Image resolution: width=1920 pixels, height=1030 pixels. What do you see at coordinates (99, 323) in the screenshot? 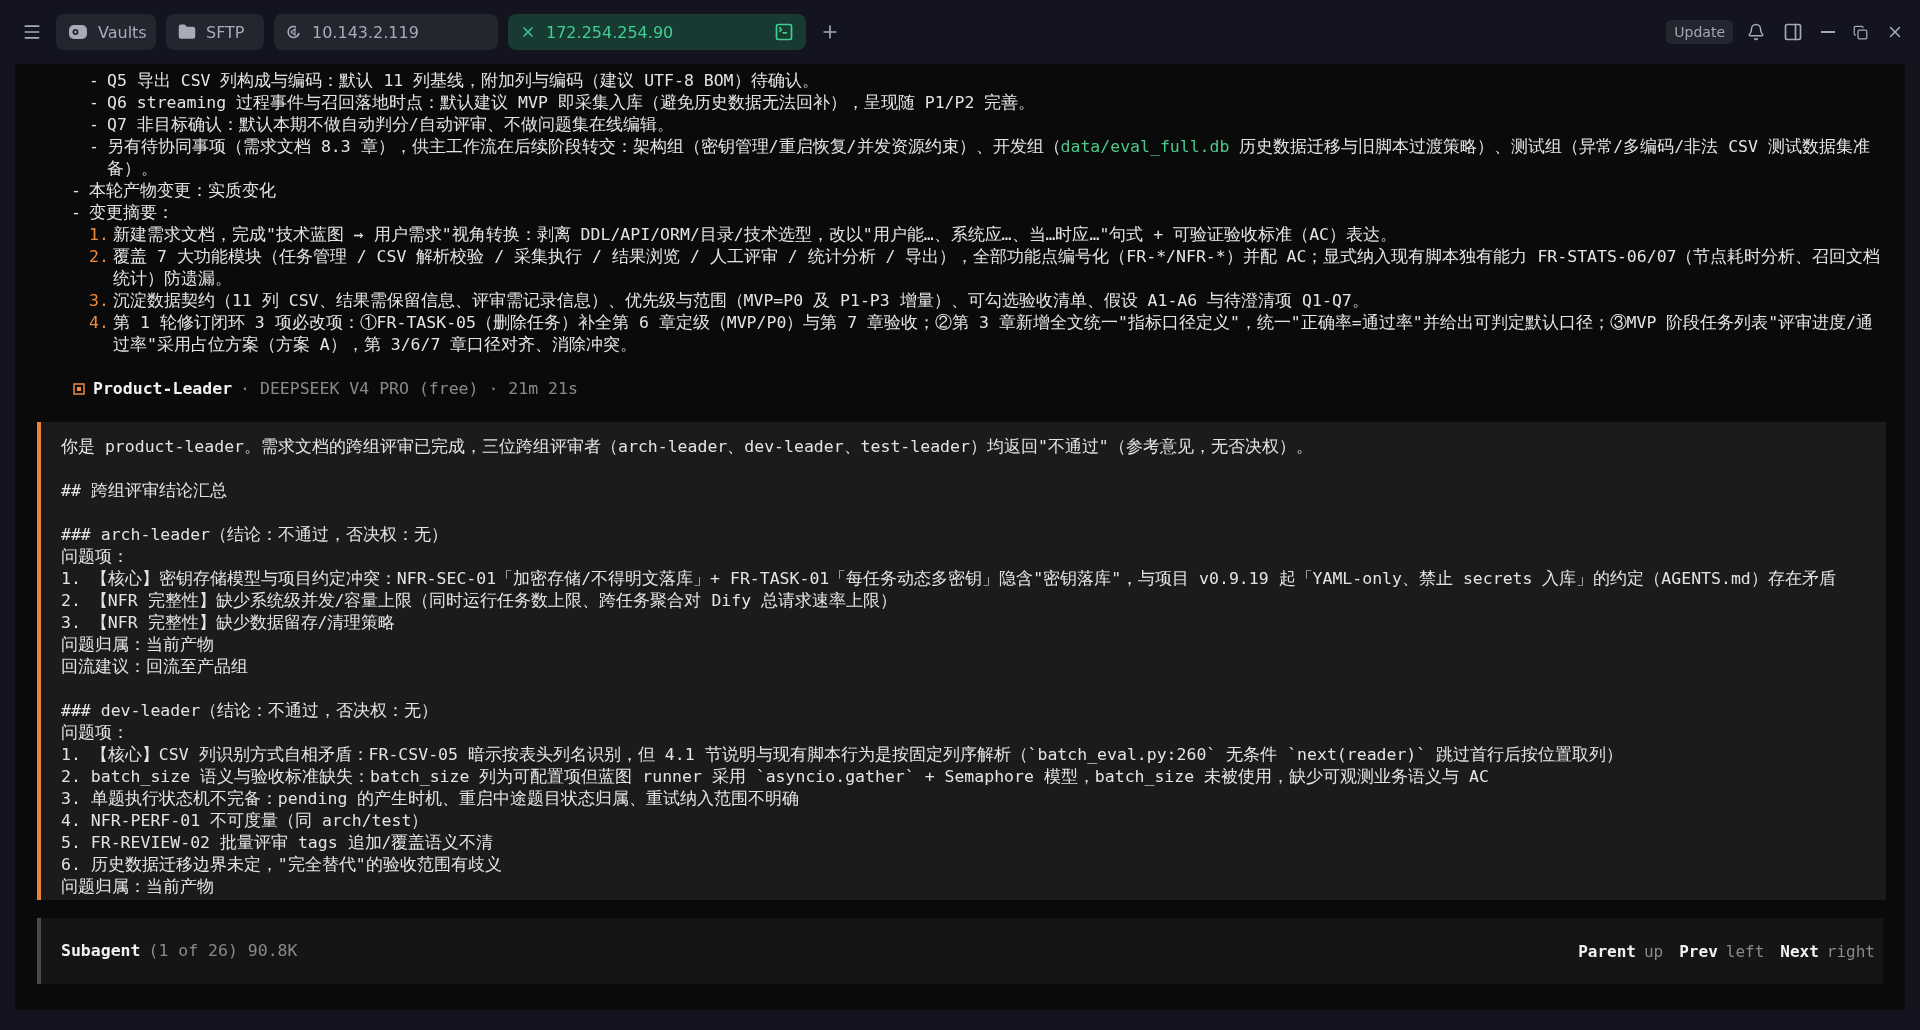
I see `list-number: 4.` at bounding box center [99, 323].